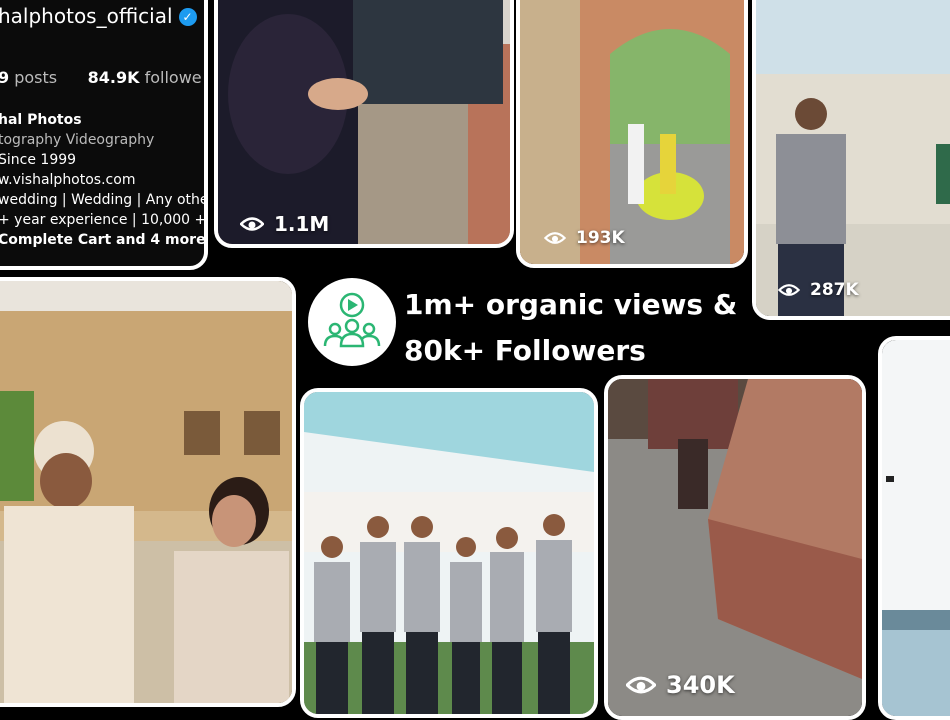 This screenshot has height=720, width=950. Describe the element at coordinates (4, 77) in the screenshot. I see `posts-count: 9` at that location.